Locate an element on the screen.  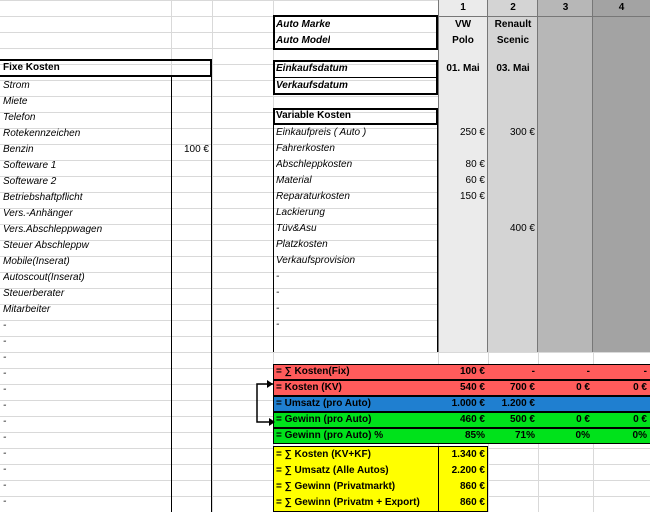
summary-value-gewinn-4: 0 € is located at coordinates (640, 419).